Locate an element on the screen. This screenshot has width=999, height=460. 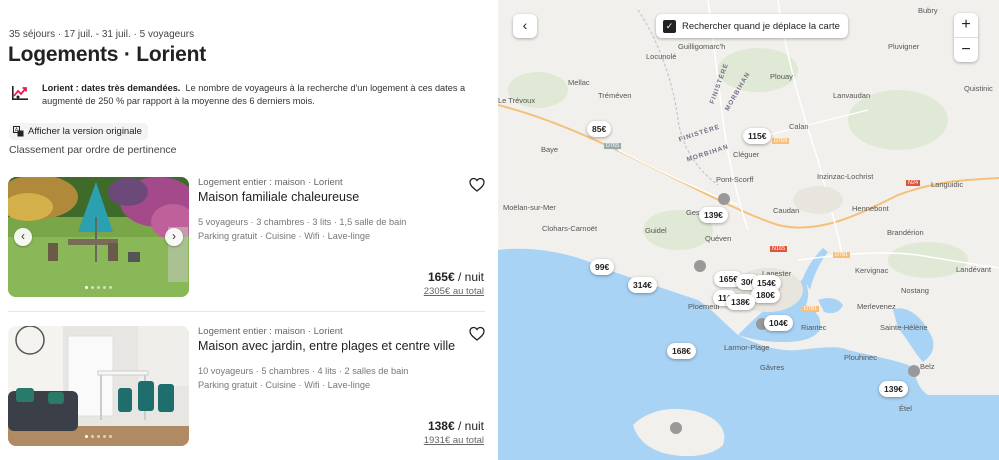
place-label: Brandérion is located at coordinates (905, 232).